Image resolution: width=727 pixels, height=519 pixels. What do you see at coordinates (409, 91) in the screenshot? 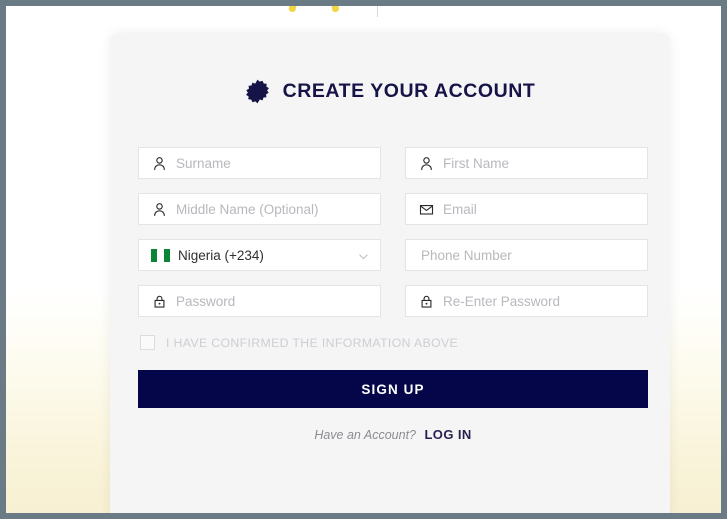
I see `page-title: CREATE YOUR ACCOUNT` at bounding box center [409, 91].